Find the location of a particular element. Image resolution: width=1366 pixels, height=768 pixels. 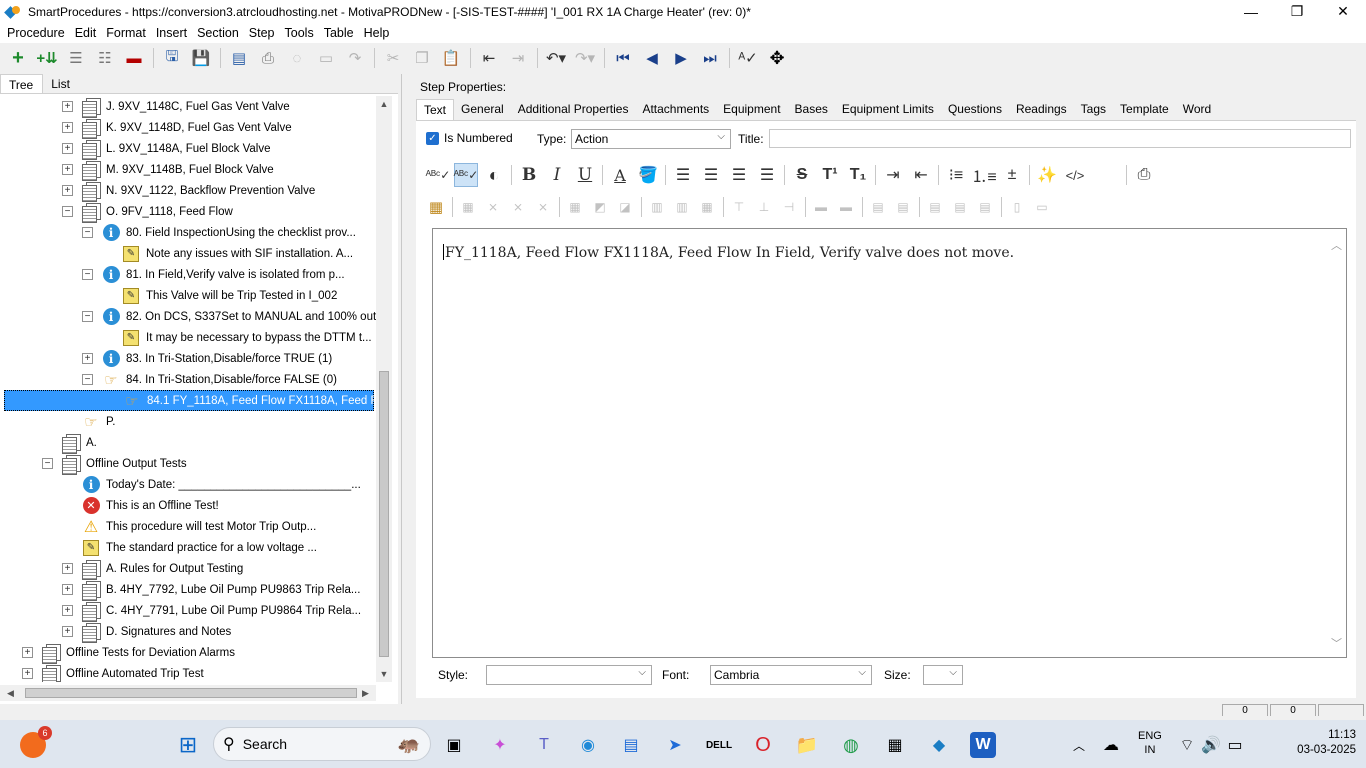

cut-icon: ✂ is located at coordinates (393, 58).